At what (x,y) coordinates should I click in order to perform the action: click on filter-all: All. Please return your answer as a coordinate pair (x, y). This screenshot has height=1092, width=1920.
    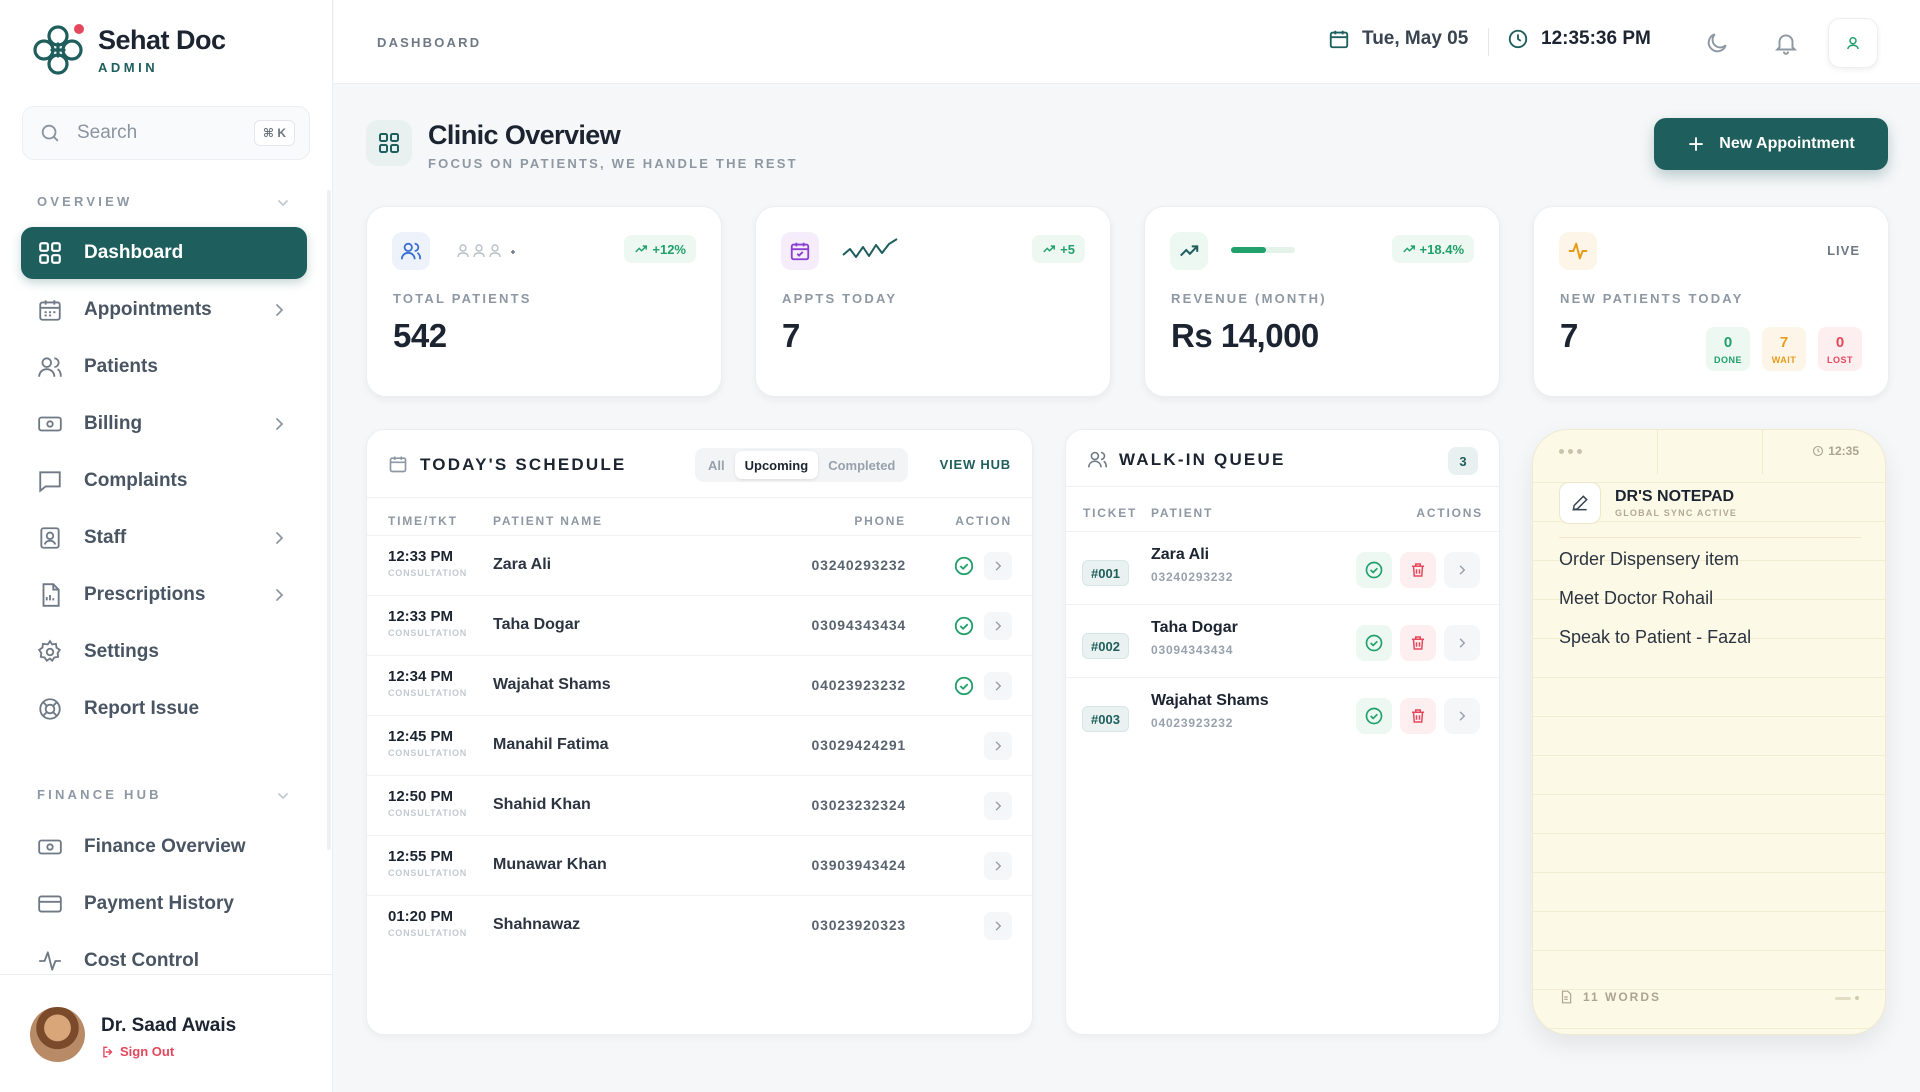
    Looking at the image, I should click on (716, 465).